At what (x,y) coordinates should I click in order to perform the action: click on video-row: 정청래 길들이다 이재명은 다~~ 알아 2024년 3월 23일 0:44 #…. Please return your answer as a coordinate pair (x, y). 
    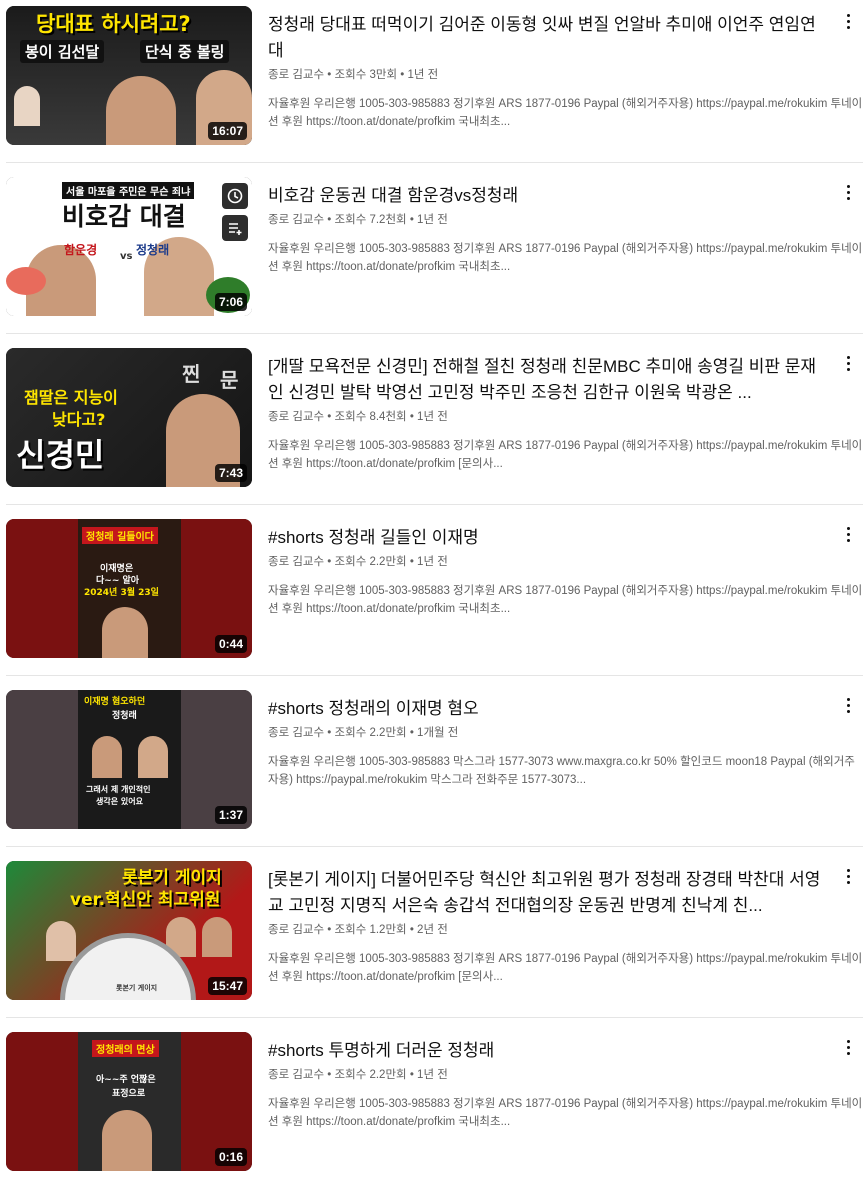
    Looking at the image, I should click on (431, 604).